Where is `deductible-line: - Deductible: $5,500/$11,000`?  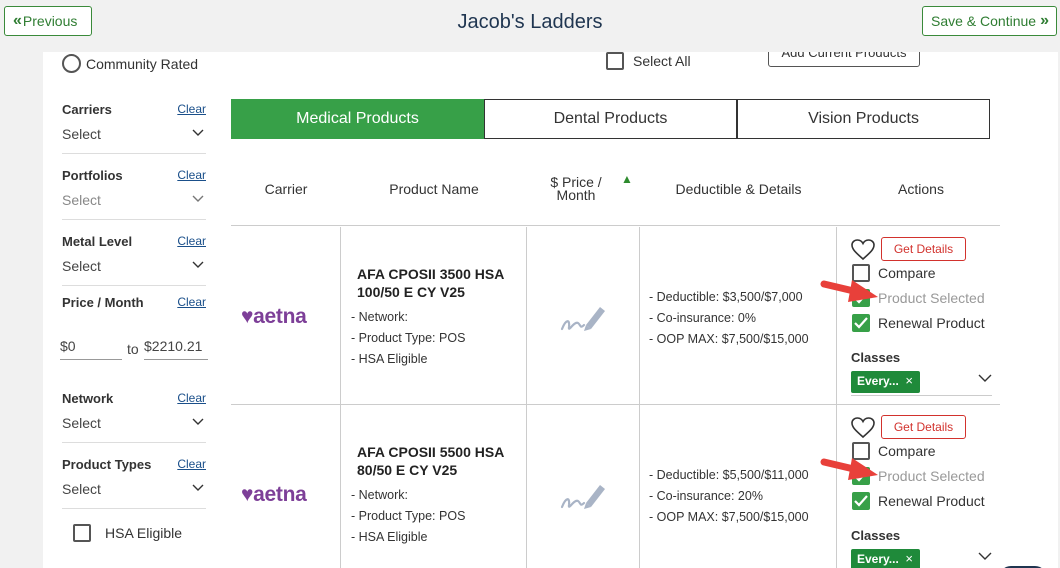 deductible-line: - Deductible: $5,500/$11,000 is located at coordinates (729, 475).